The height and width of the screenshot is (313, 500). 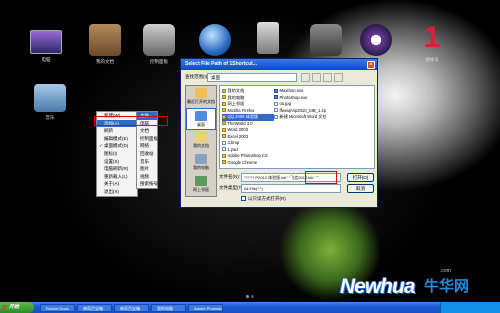 I want to click on submenu-item: 控制面板, so click(x=147, y=139).